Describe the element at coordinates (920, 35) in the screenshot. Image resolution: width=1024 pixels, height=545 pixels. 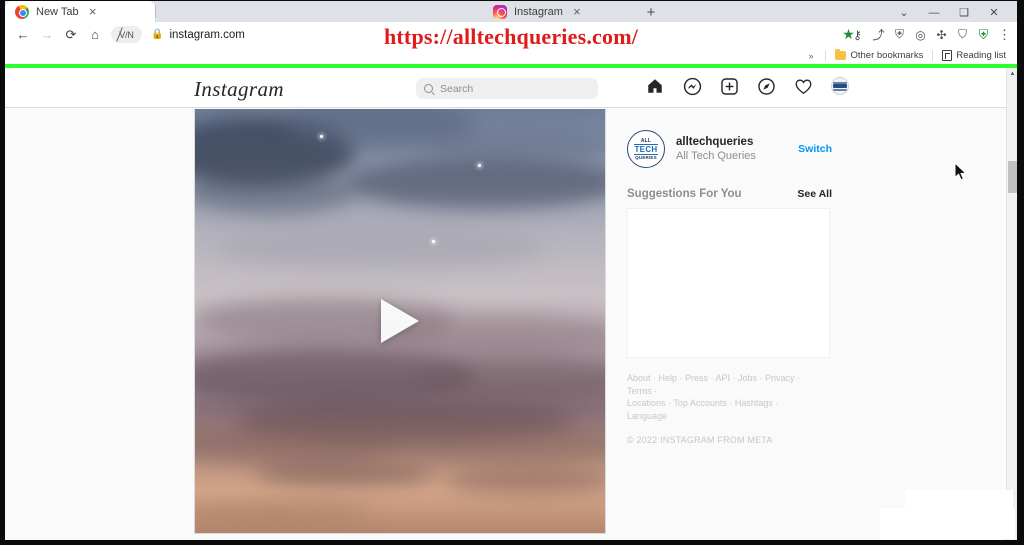
I see `adblock-icon: ◎` at that location.